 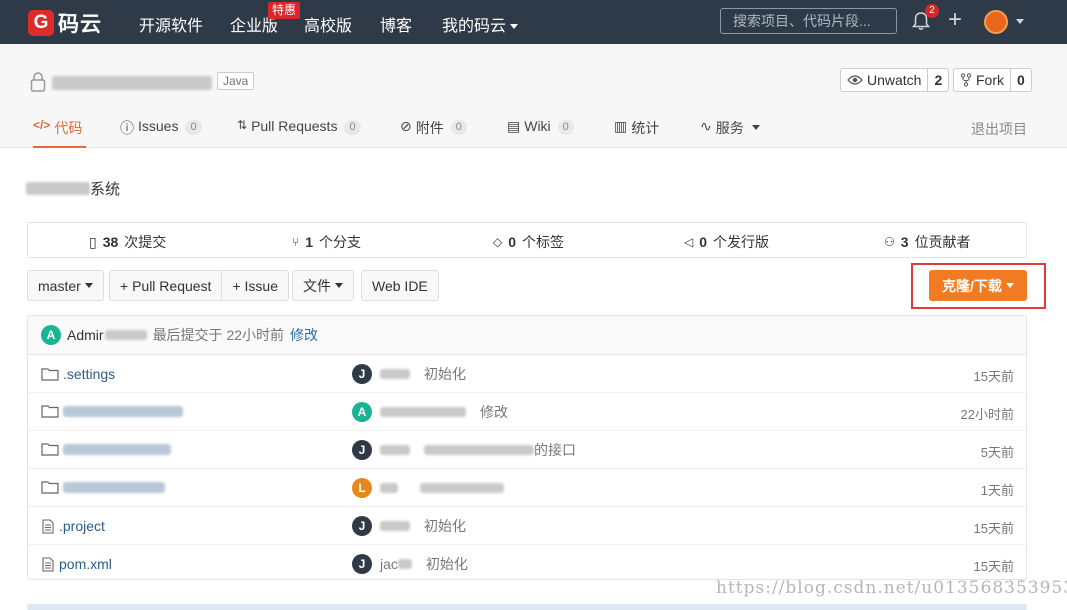 I want to click on watch-label: Unwatch, so click(x=894, y=80).